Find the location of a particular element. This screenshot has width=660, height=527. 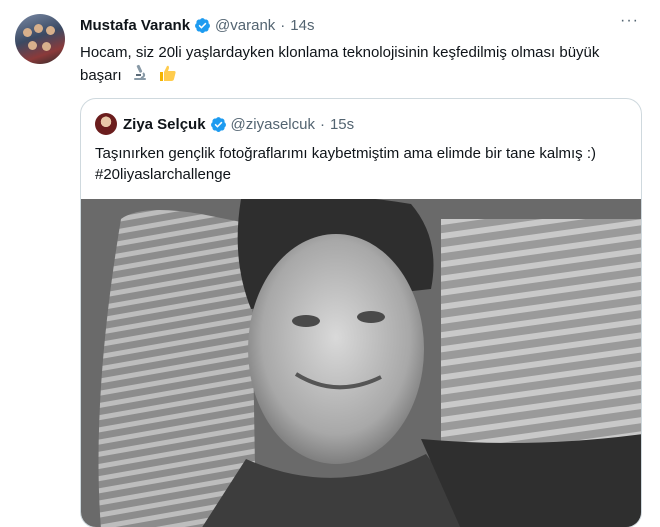

quoted-tweet-time: 15s is located at coordinates (342, 124).